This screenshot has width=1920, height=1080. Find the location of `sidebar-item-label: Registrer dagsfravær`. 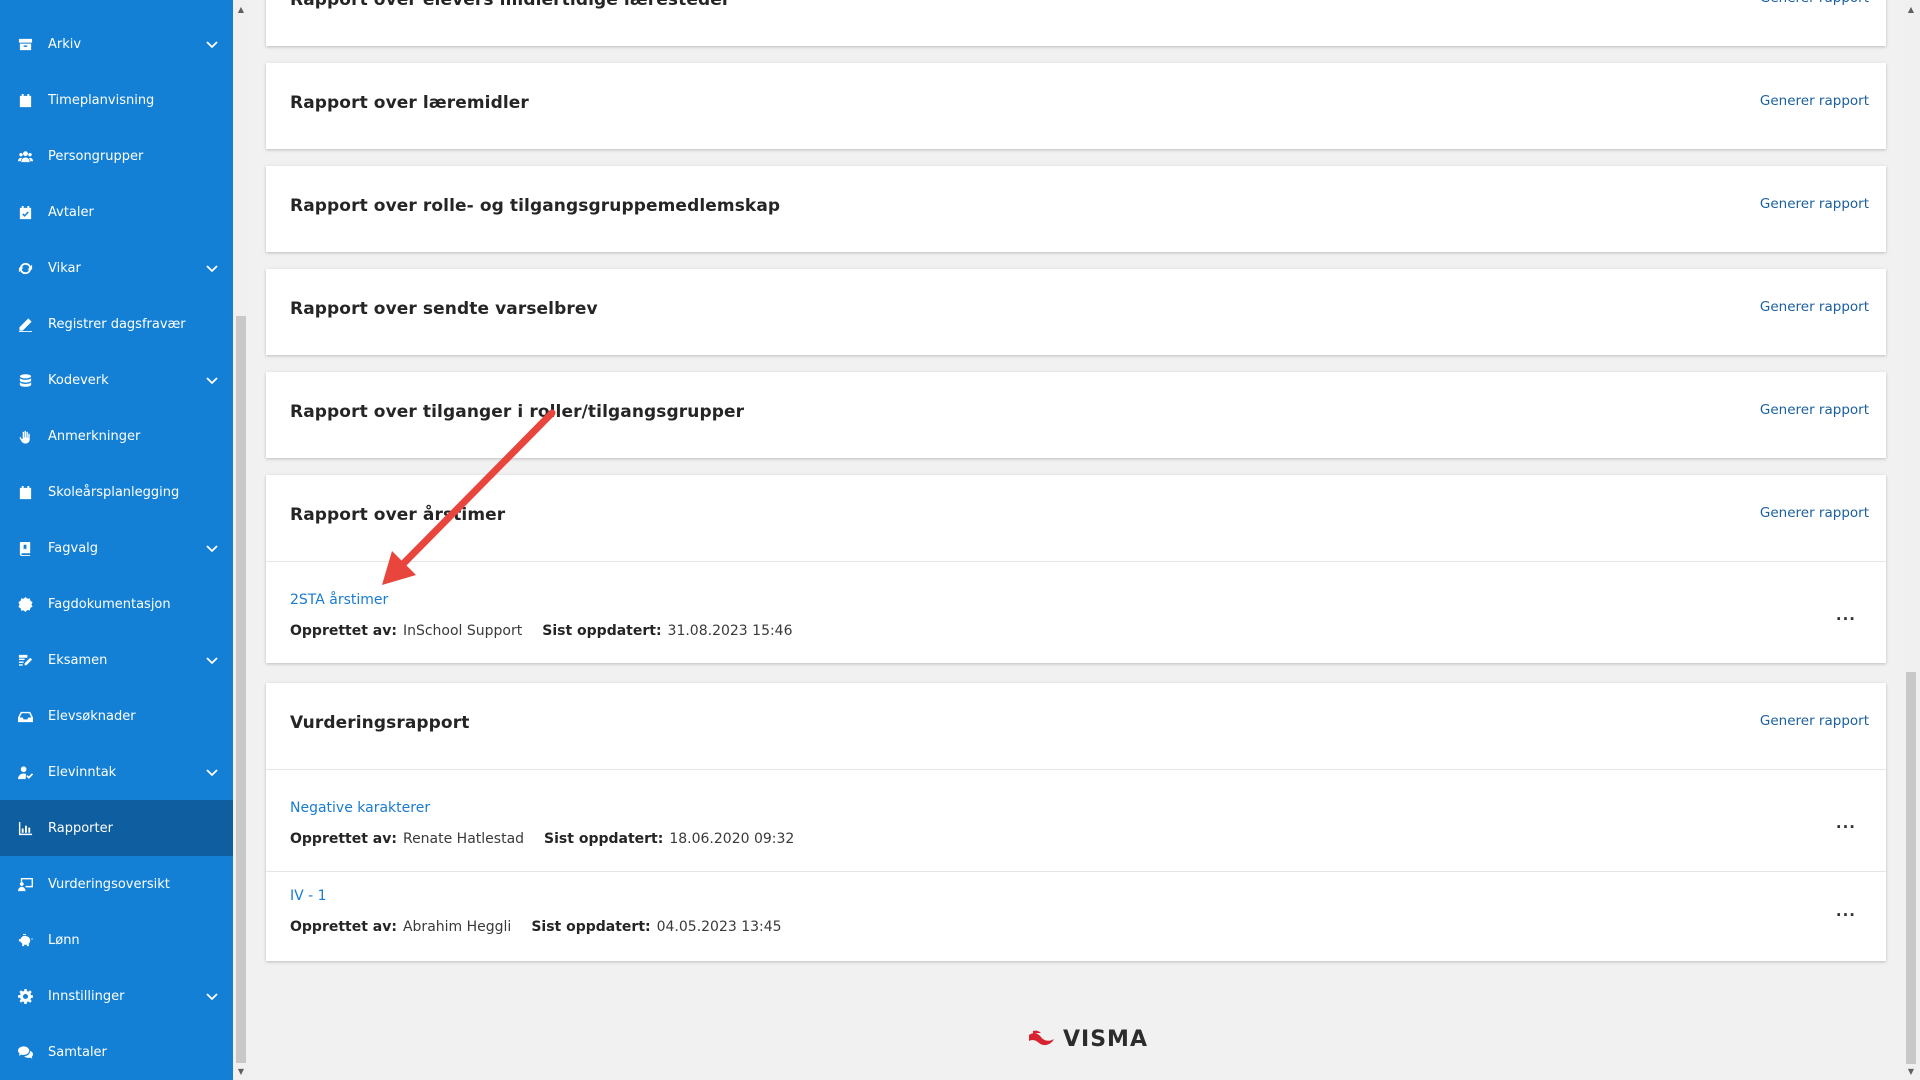

sidebar-item-label: Registrer dagsfravær is located at coordinates (117, 324).